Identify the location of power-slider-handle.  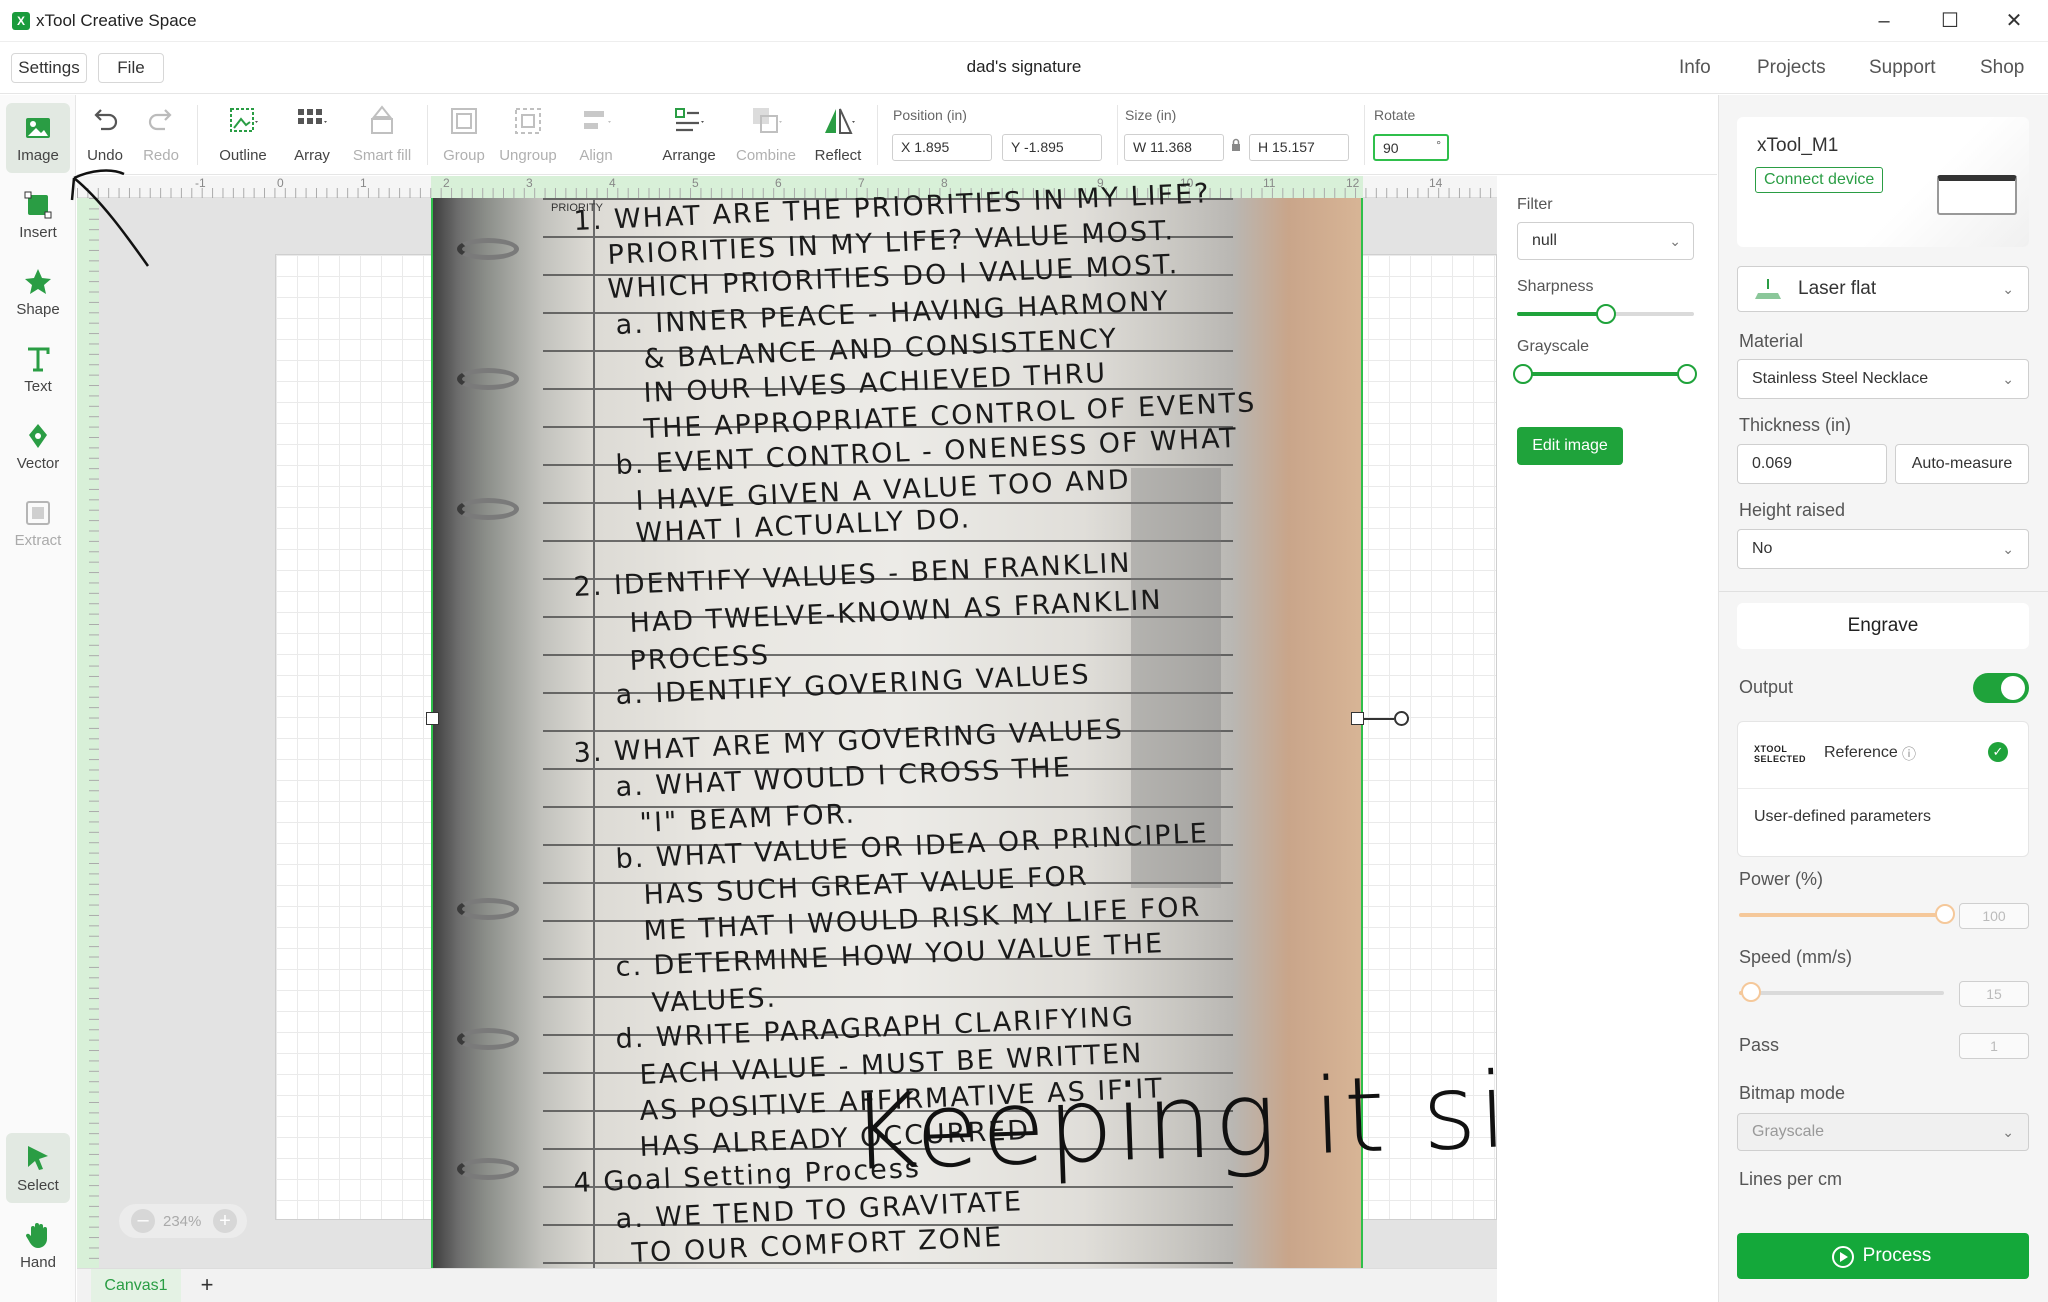
(1945, 914).